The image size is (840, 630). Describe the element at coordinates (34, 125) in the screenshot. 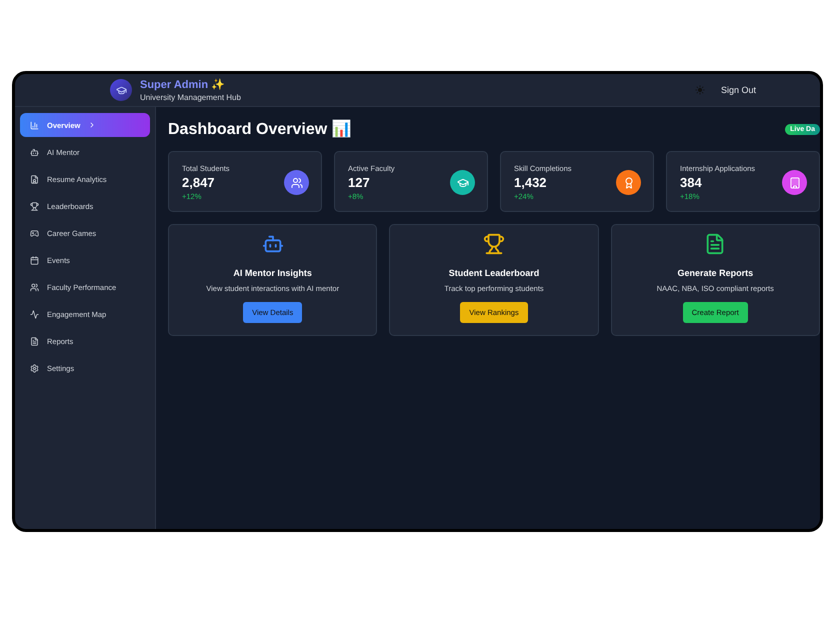

I see `bar-chart-icon` at that location.